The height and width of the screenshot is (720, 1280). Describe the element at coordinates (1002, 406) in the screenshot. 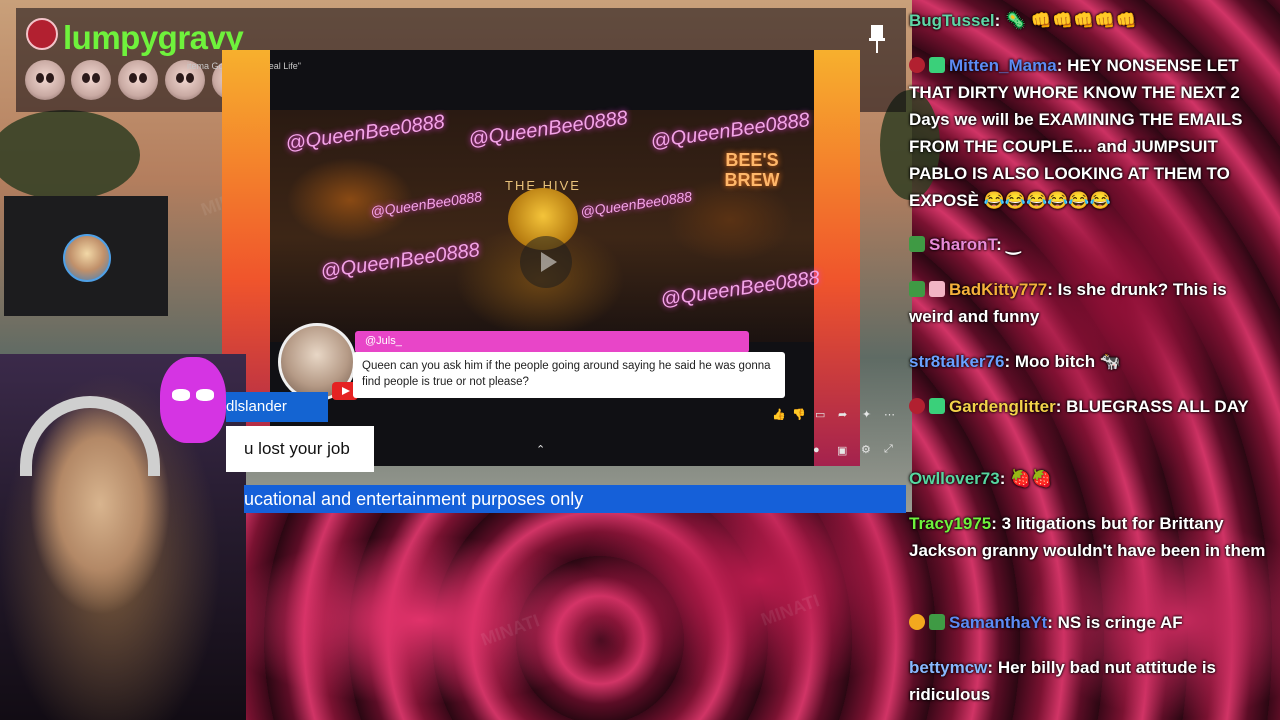

I see `chat-username: Gardenglitter` at that location.